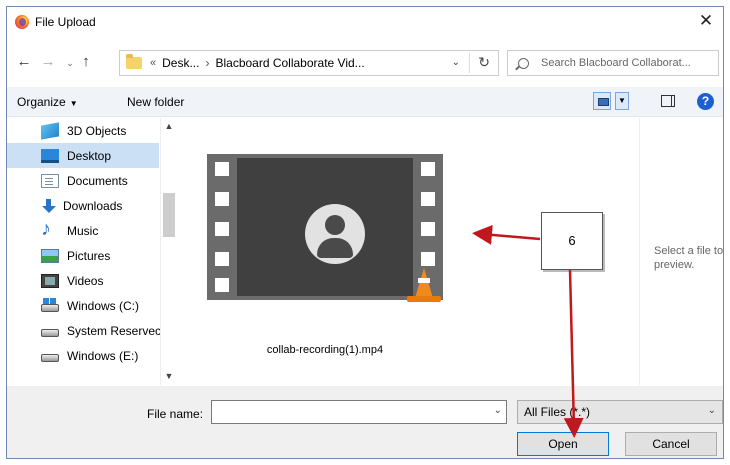 The height and width of the screenshot is (465, 730). I want to click on cone-shape, so click(424, 283).